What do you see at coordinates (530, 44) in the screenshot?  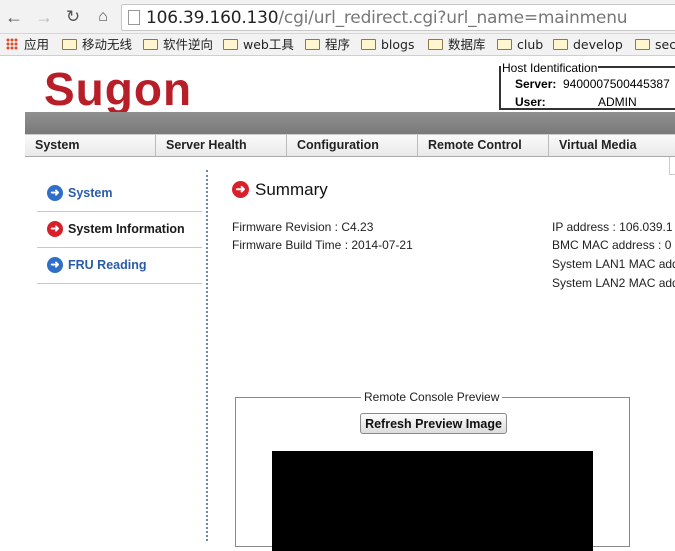 I see `bookmark-label: club` at bounding box center [530, 44].